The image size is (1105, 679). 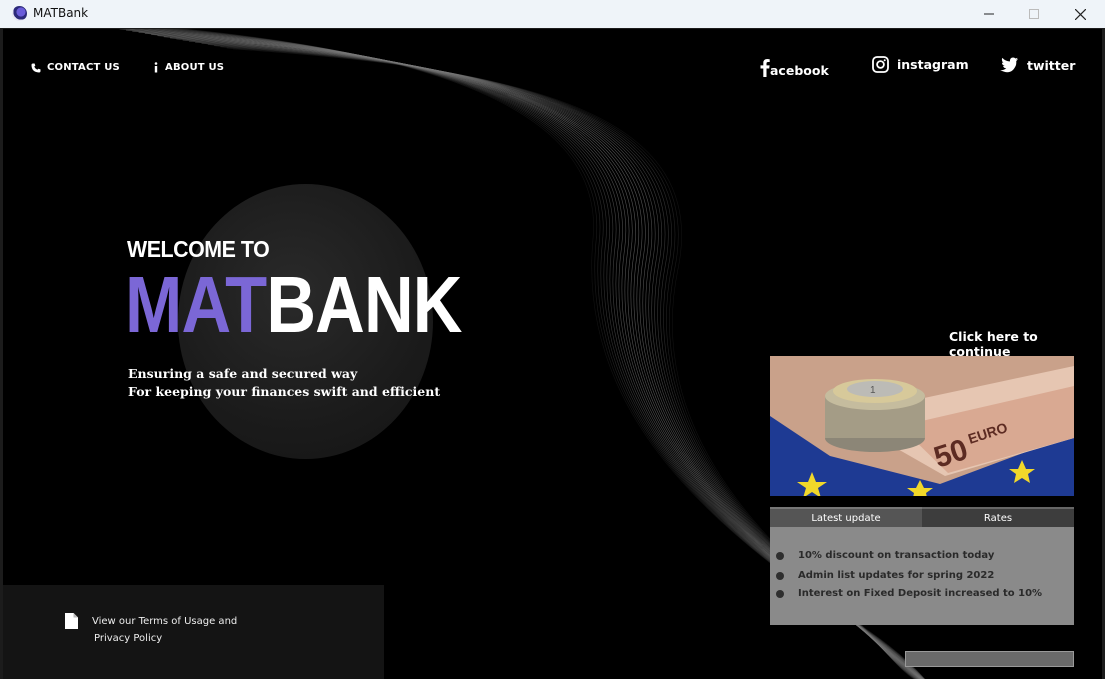 What do you see at coordinates (61, 13) in the screenshot?
I see `window-title: MATBank` at bounding box center [61, 13].